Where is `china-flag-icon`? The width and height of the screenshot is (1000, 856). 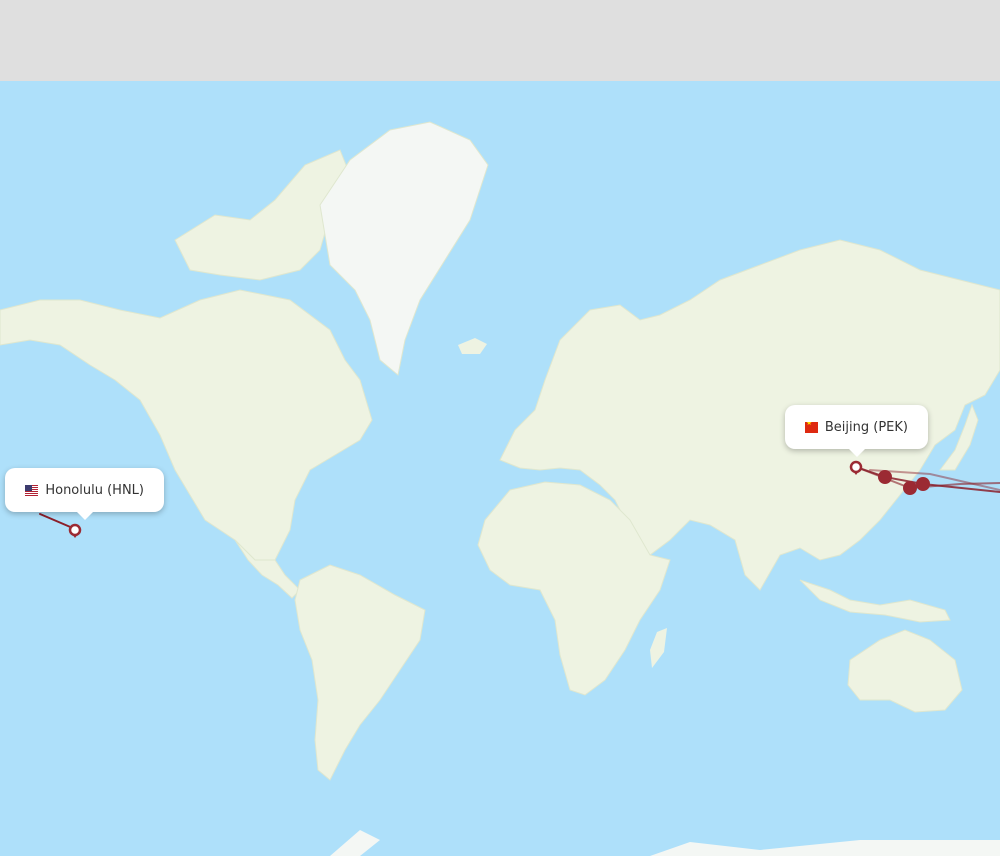
china-flag-icon is located at coordinates (811, 427).